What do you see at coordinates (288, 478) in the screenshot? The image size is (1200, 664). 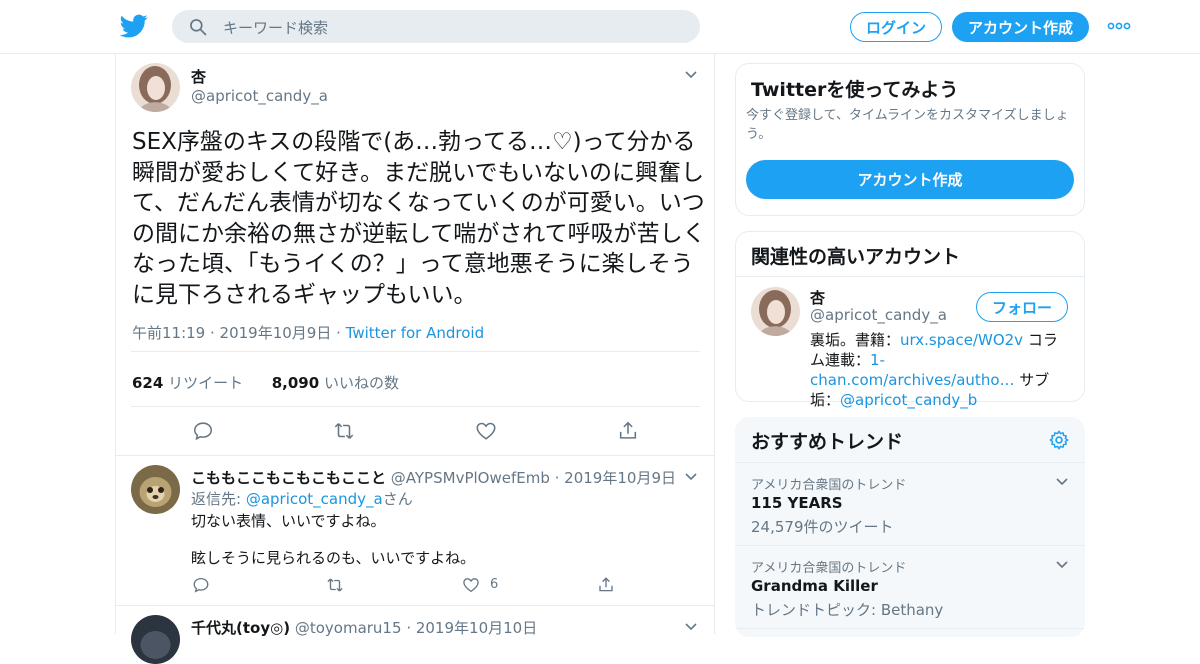 I see `reply-author-name: こももここもこもこもここと` at bounding box center [288, 478].